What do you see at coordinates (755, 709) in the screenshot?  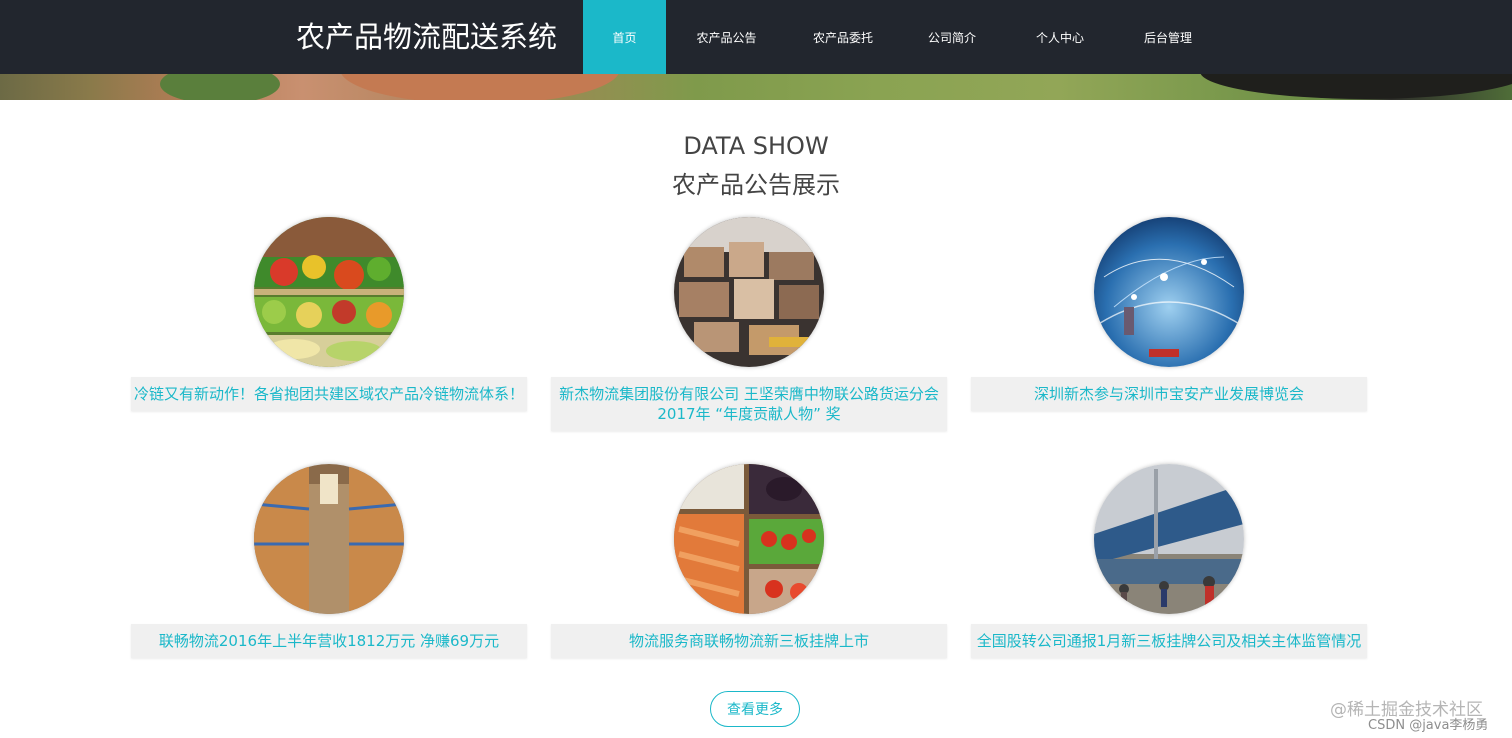 I see `view-more-button: 查看更多` at bounding box center [755, 709].